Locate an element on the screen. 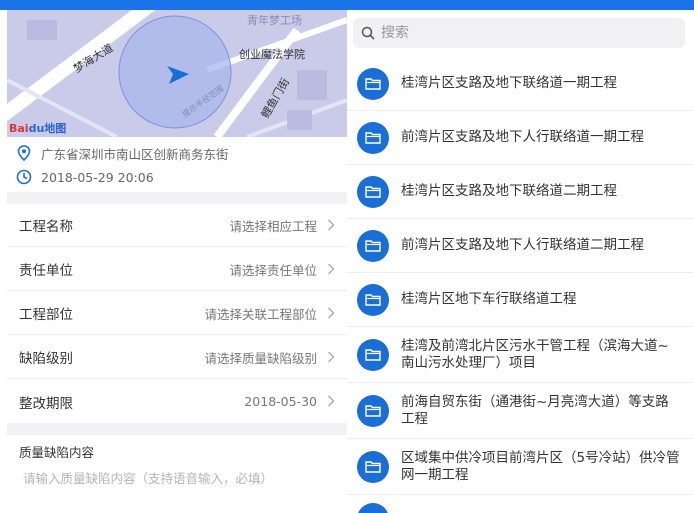  status-bar is located at coordinates (347, 5).